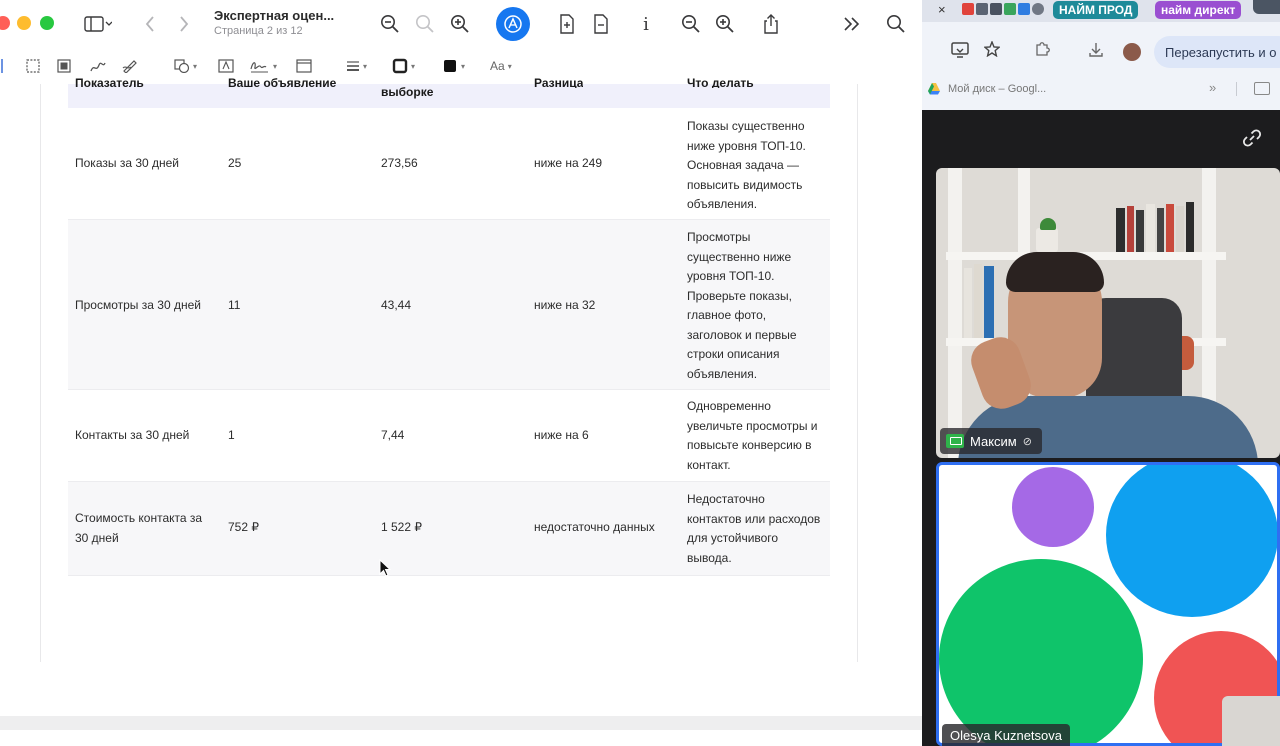  I want to click on pen-draw-icon, so click(129, 66).